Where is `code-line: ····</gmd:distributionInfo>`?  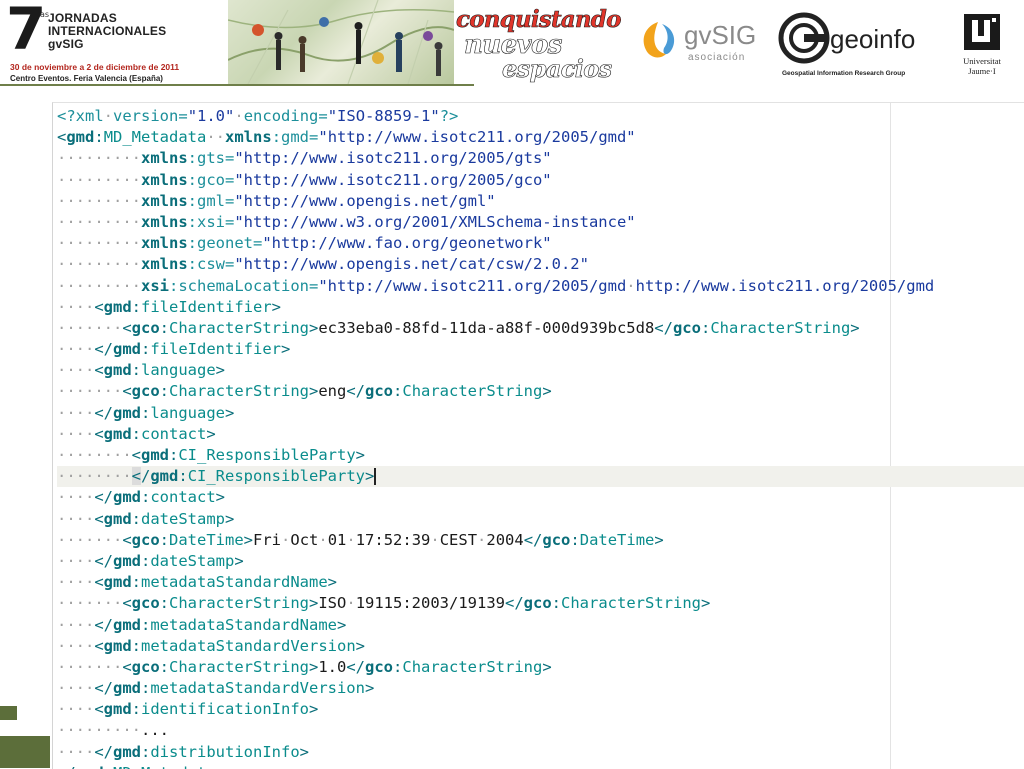
code-line: ····</gmd:distributionInfo> is located at coordinates (540, 752).